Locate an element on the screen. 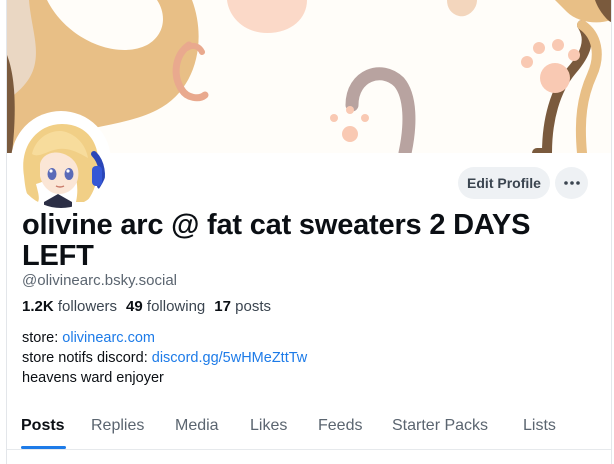 The height and width of the screenshot is (464, 614). right-border is located at coordinates (611, 232).